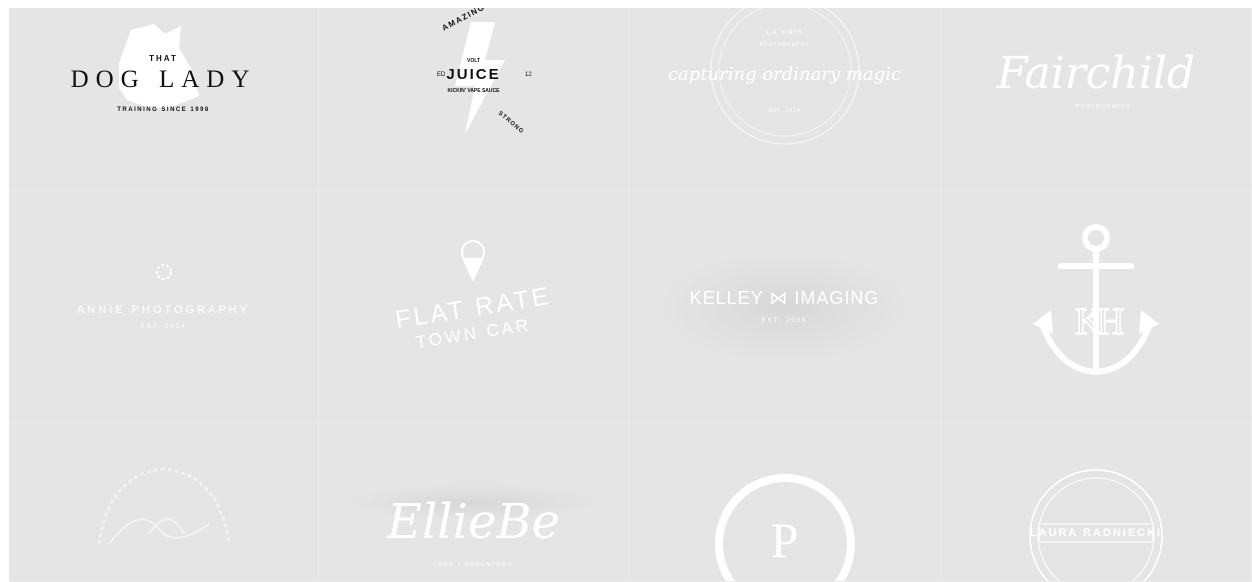 This screenshot has height=582, width=1252. I want to click on logo-tile-wreath, so click(164, 503).